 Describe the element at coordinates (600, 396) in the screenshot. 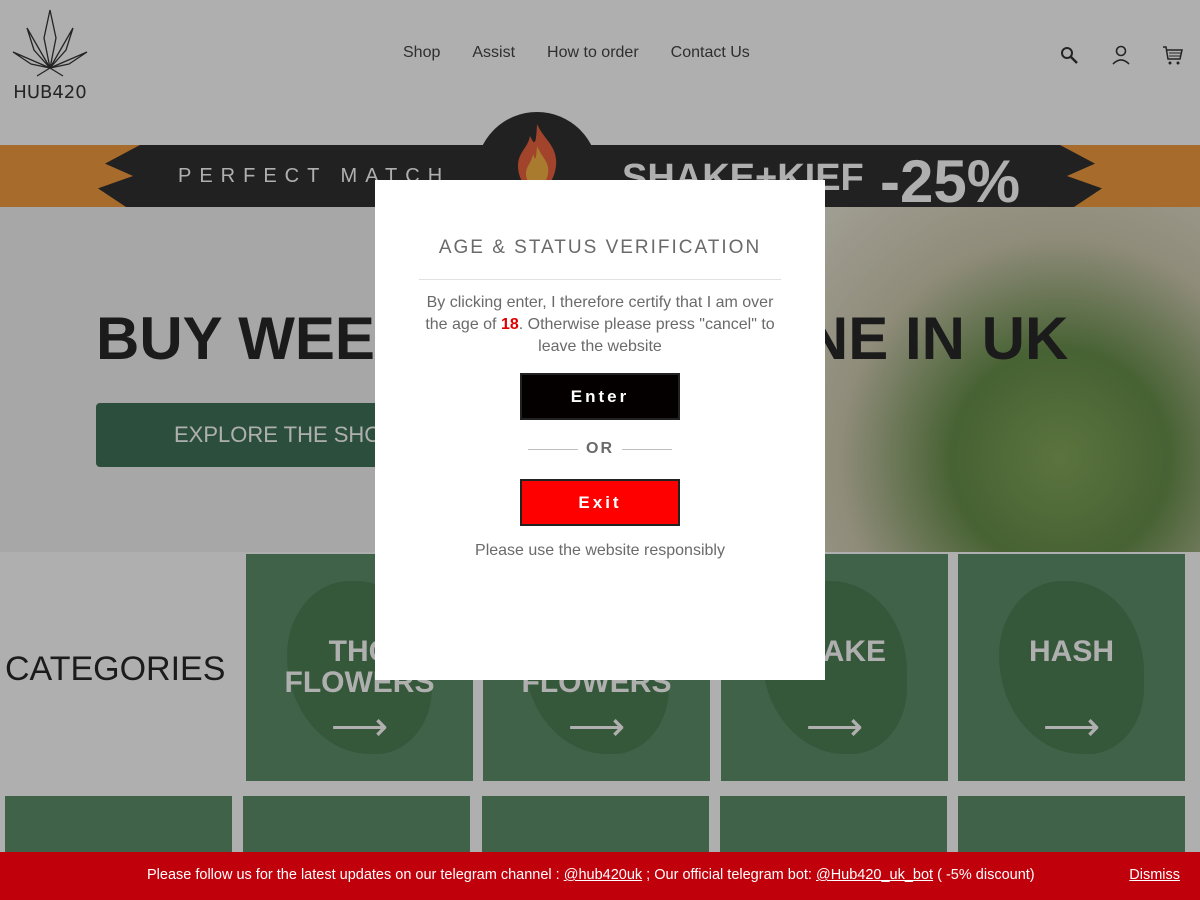

I see `enter-button: Enter` at that location.